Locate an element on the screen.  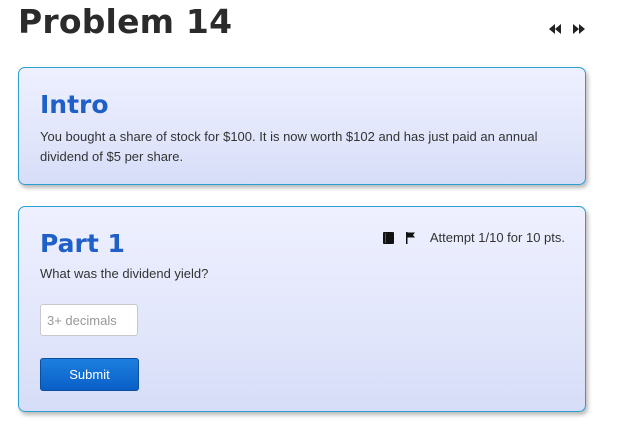
question-text: What was the dividend yield? is located at coordinates (124, 273).